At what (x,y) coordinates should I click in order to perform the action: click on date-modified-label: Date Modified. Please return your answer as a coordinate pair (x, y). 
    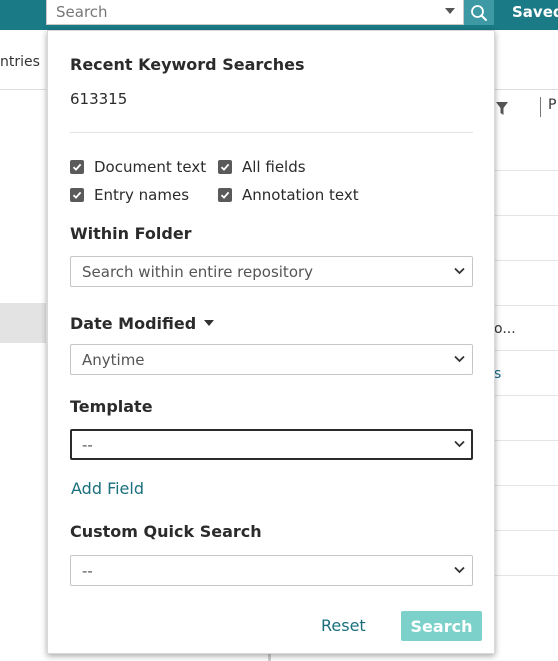
    Looking at the image, I should click on (133, 323).